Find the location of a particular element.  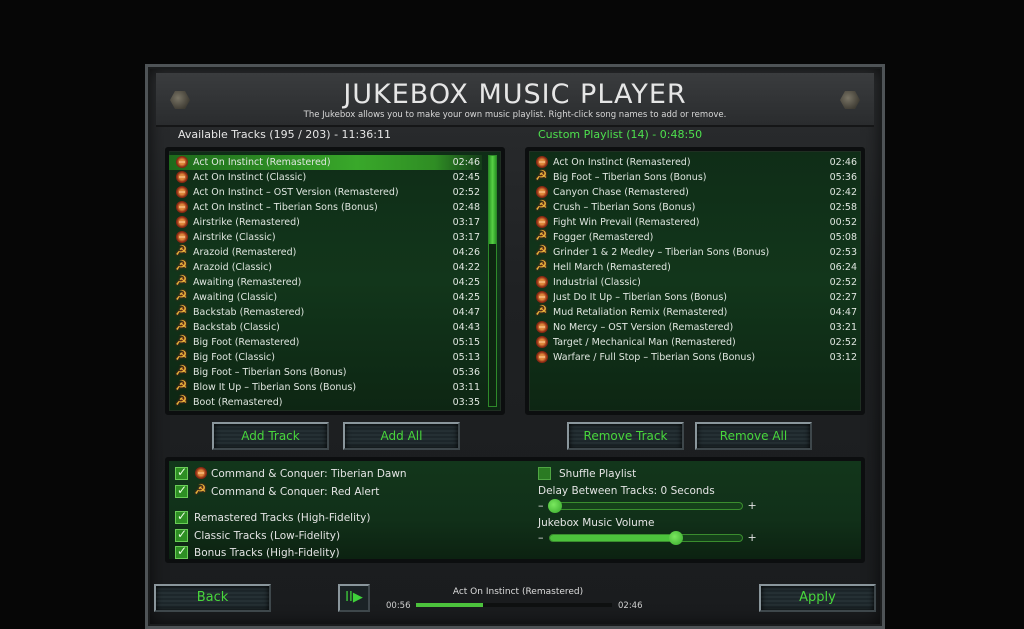

track-row: Arazoid (Classic) 04:22 is located at coordinates (325, 266).